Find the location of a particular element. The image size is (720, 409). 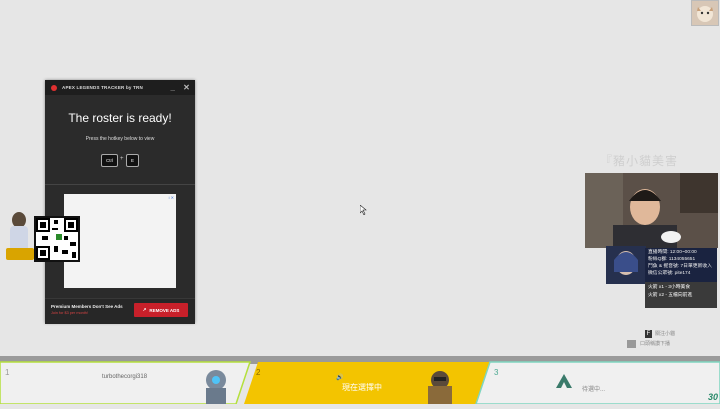

schedule-line: 直播時間: 12:00~00:00 is located at coordinates (672, 252).